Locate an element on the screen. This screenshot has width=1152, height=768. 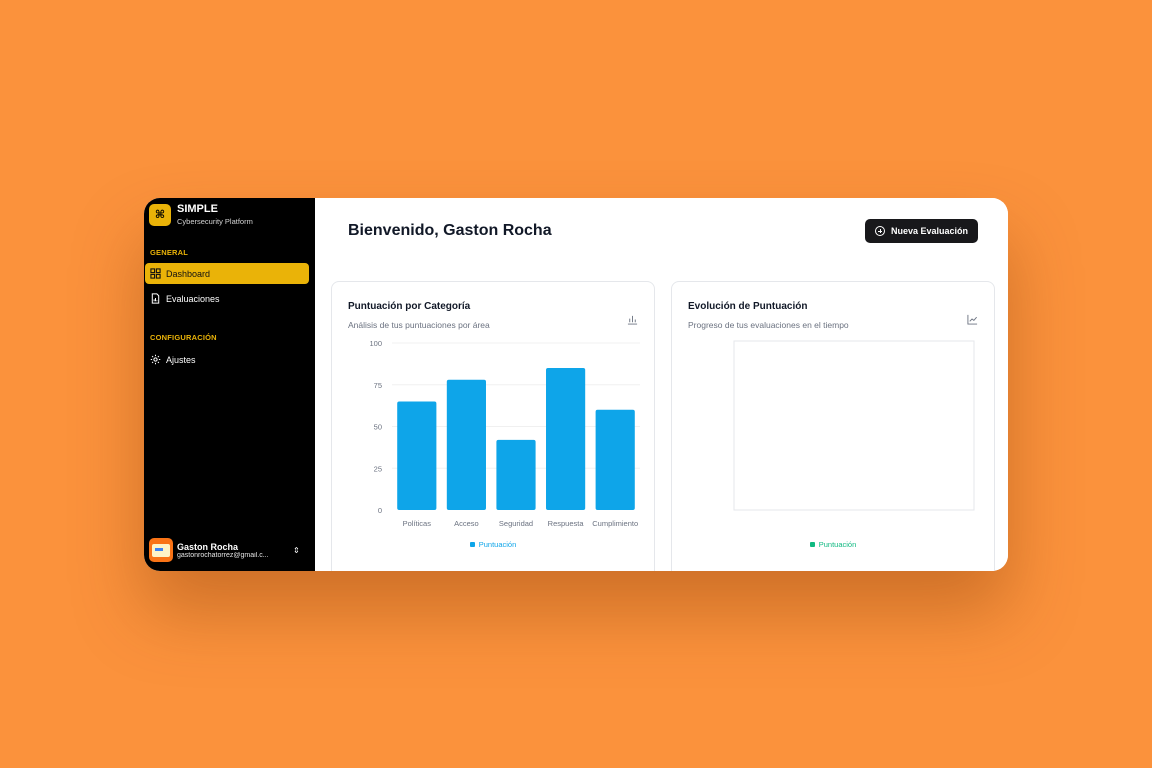
chevron-up-down-icon: ⇕ is located at coordinates (296, 550).